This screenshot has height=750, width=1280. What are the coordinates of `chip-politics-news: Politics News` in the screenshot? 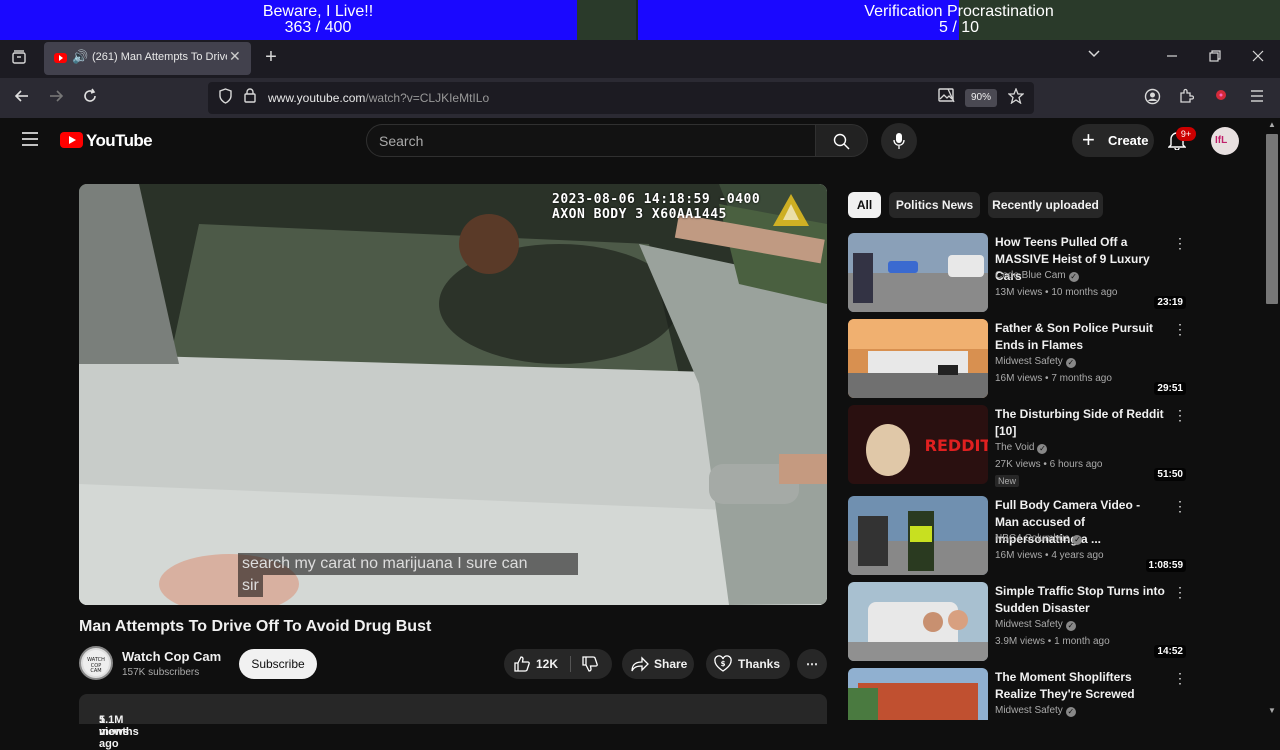 It's located at (934, 205).